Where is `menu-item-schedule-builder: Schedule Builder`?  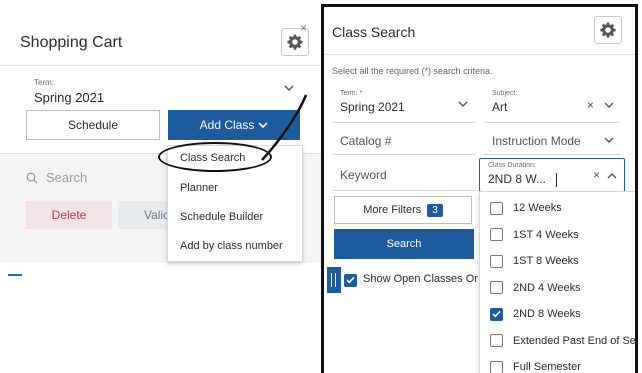 menu-item-schedule-builder: Schedule Builder is located at coordinates (221, 217).